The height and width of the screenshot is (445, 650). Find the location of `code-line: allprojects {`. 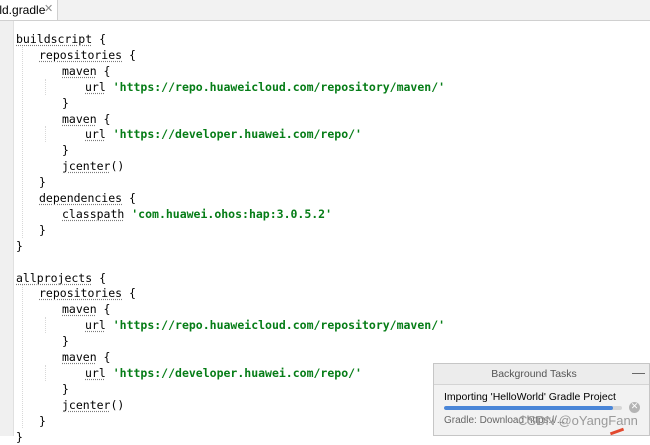

code-line: allprojects { is located at coordinates (61, 278).